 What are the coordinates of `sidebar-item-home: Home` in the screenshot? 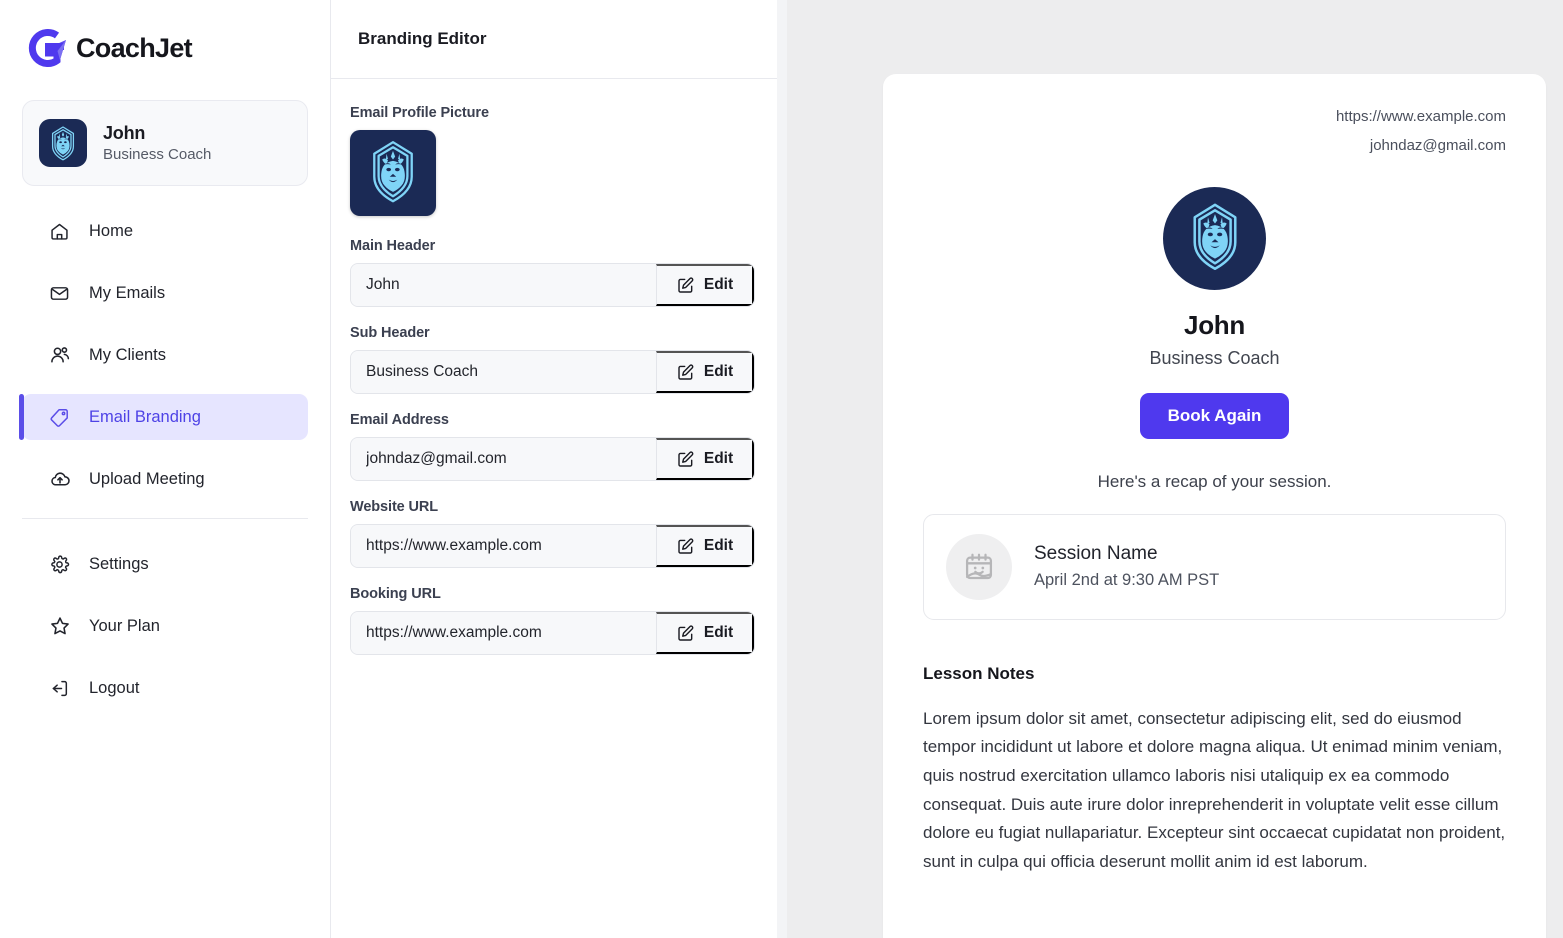 It's located at (165, 231).